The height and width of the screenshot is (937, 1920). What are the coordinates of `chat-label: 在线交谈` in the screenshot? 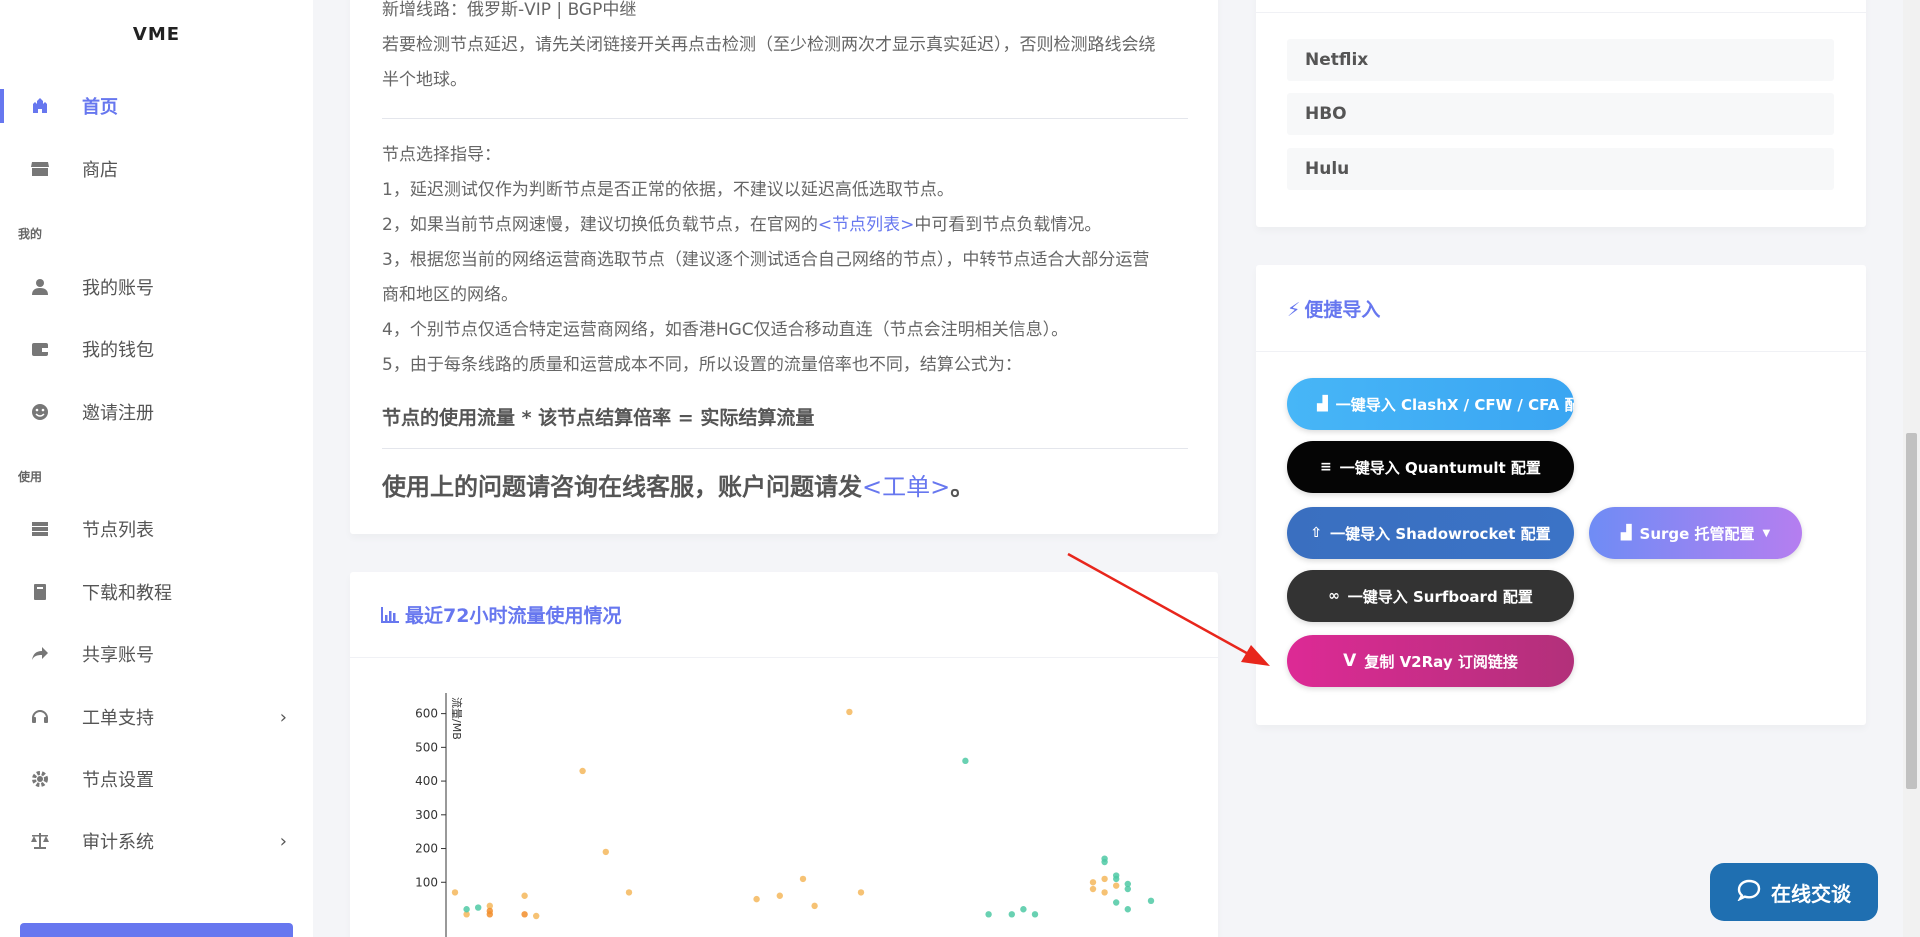 It's located at (1811, 893).